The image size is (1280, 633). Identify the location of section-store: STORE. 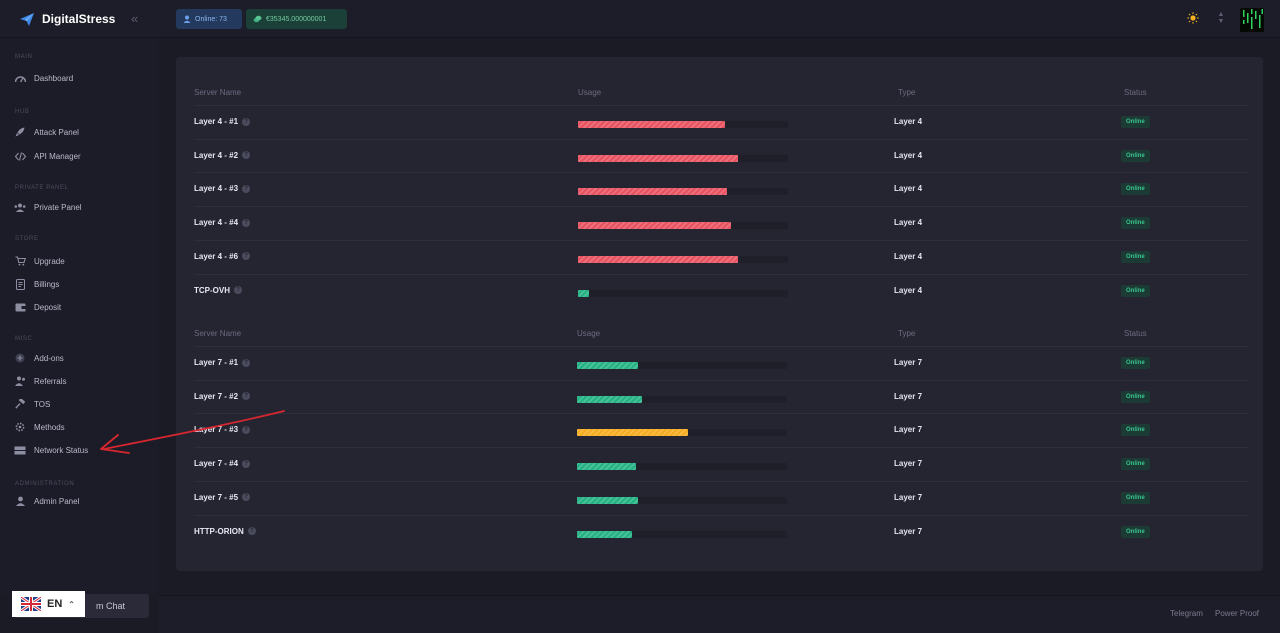
(27, 239).